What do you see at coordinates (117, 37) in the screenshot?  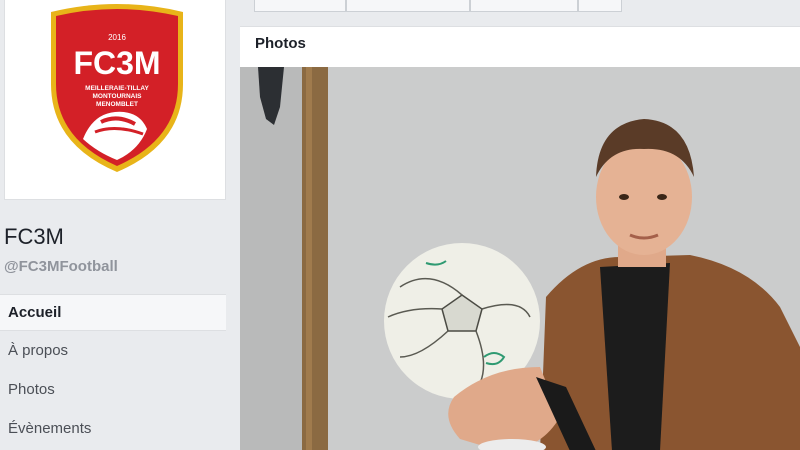 I see `logo-year: 2016` at bounding box center [117, 37].